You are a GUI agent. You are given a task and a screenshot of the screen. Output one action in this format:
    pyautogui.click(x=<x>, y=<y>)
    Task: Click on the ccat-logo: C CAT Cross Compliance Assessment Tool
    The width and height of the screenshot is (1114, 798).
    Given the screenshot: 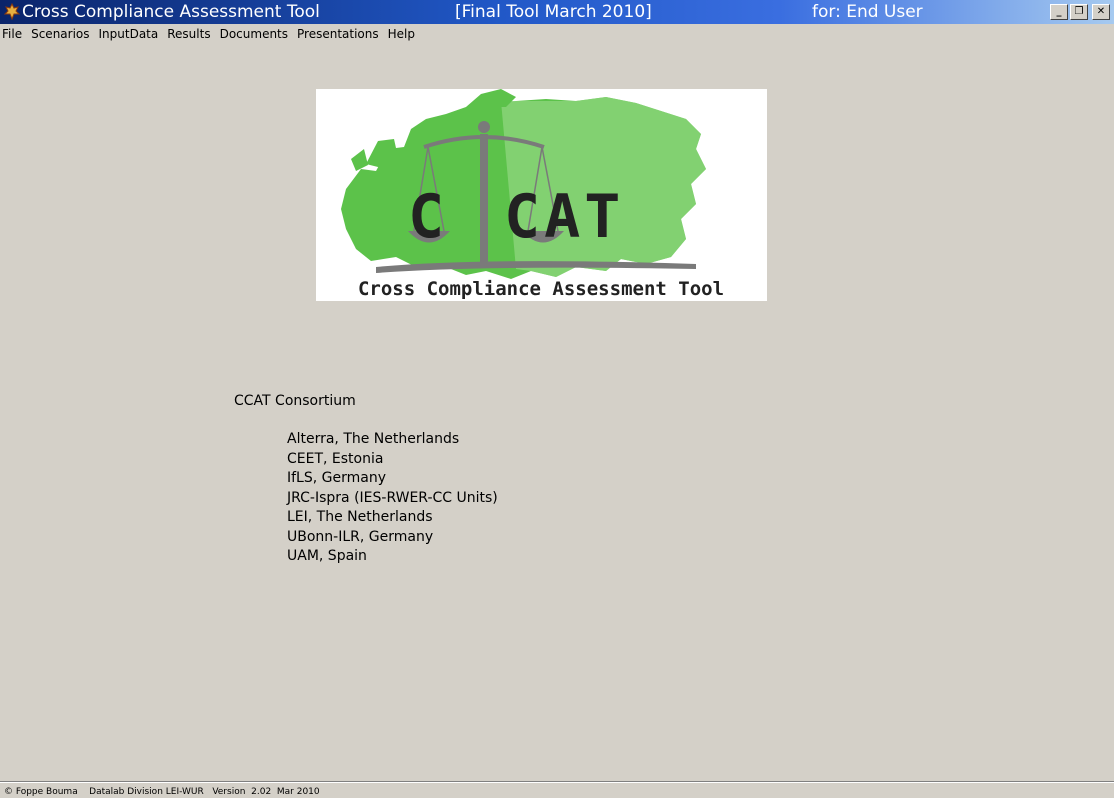 What is the action you would take?
    pyautogui.click(x=541, y=195)
    